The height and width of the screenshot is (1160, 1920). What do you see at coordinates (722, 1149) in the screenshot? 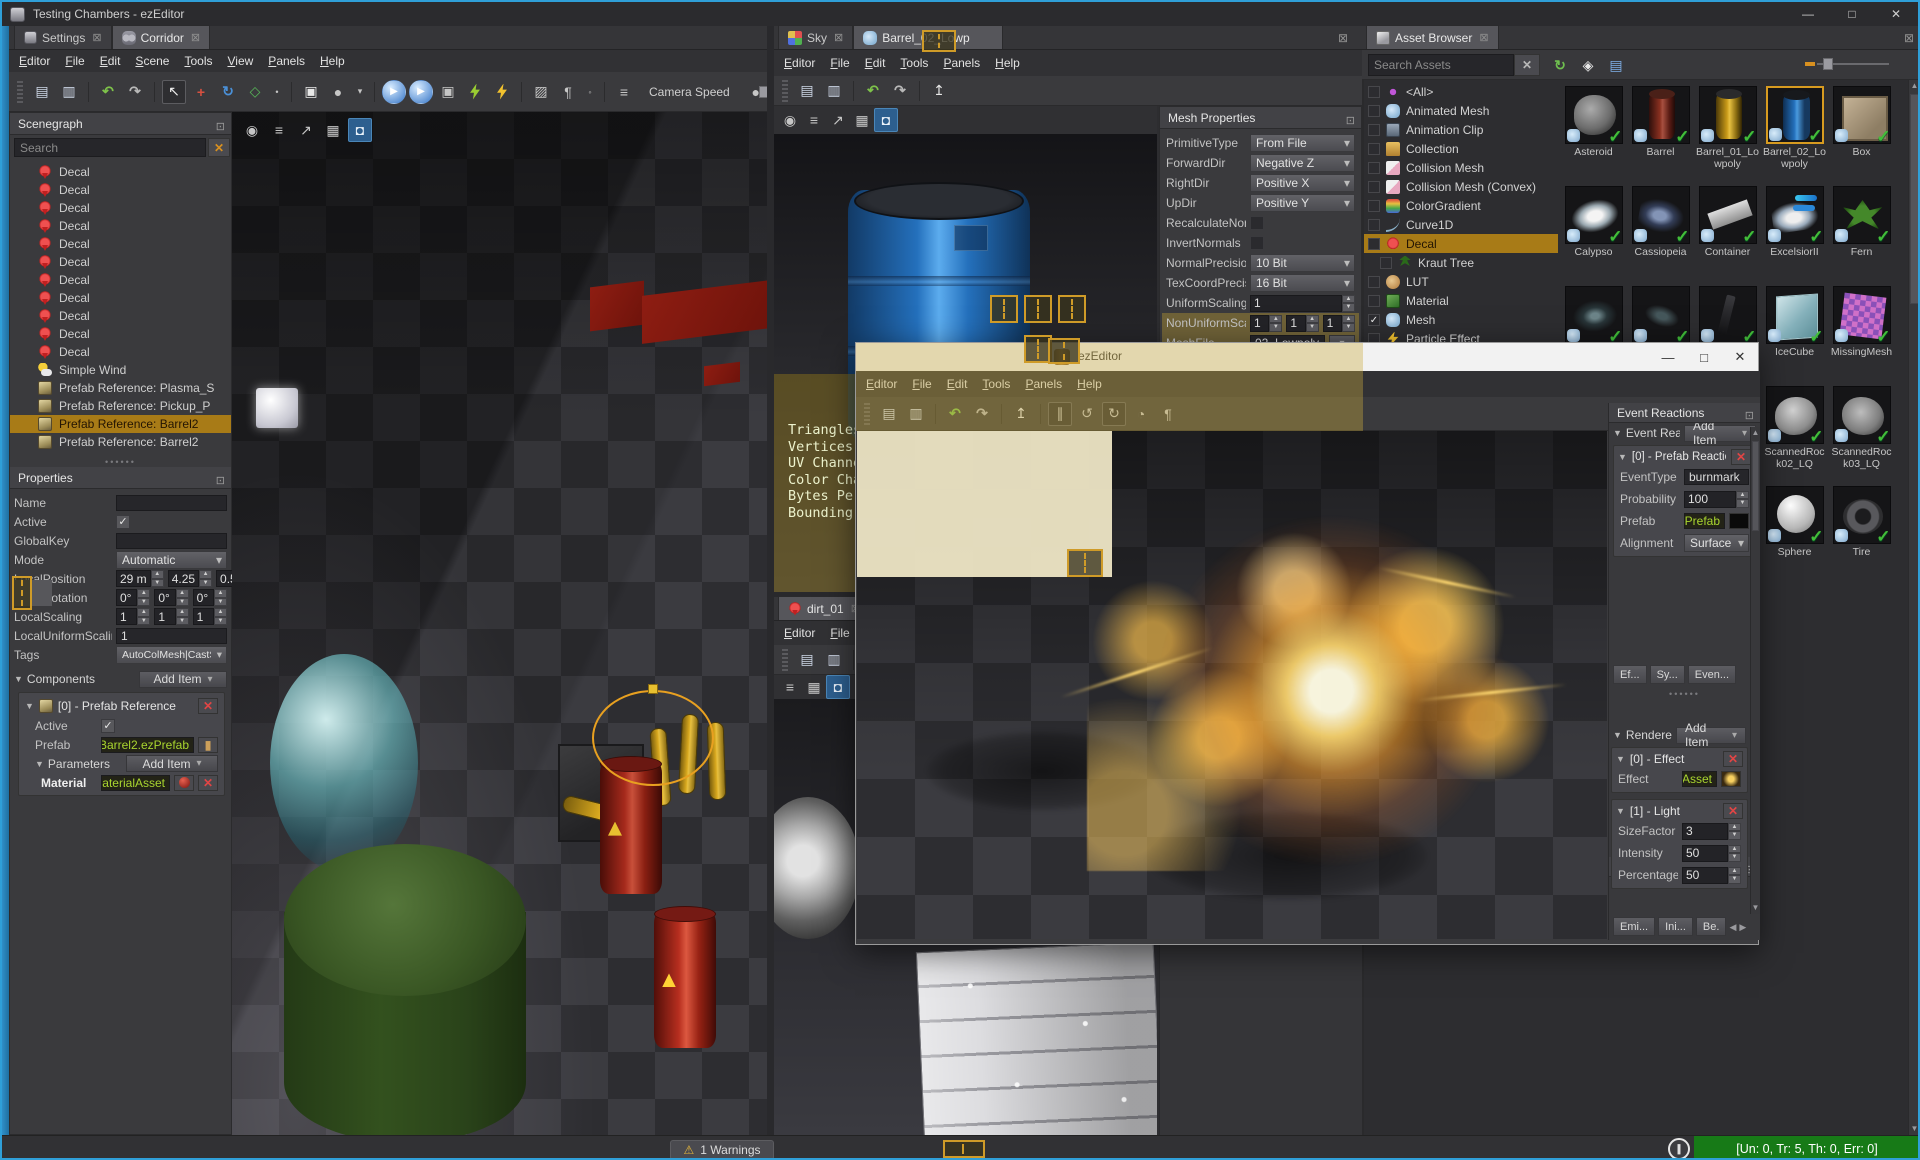
I see `warnings-button: ⚠ 1 Warnings` at bounding box center [722, 1149].